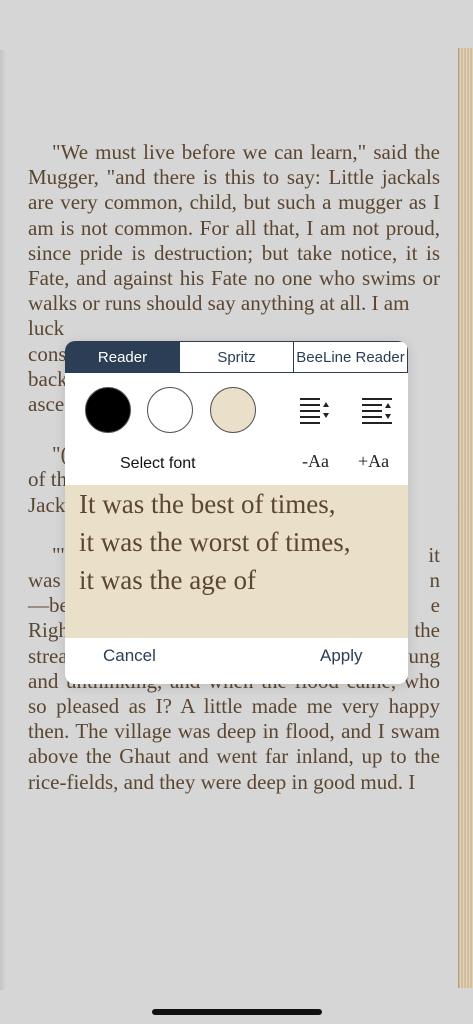 This screenshot has height=1024, width=473. What do you see at coordinates (435, 605) in the screenshot?
I see `fragment-right-e: e` at bounding box center [435, 605].